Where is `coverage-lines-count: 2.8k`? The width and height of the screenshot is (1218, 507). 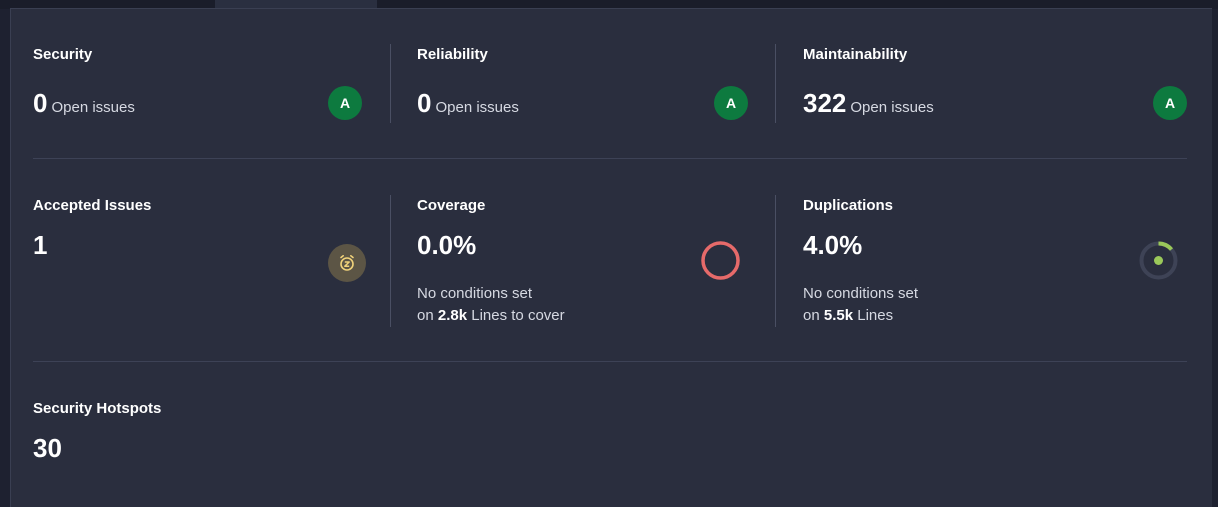
coverage-lines-count: 2.8k is located at coordinates (452, 315).